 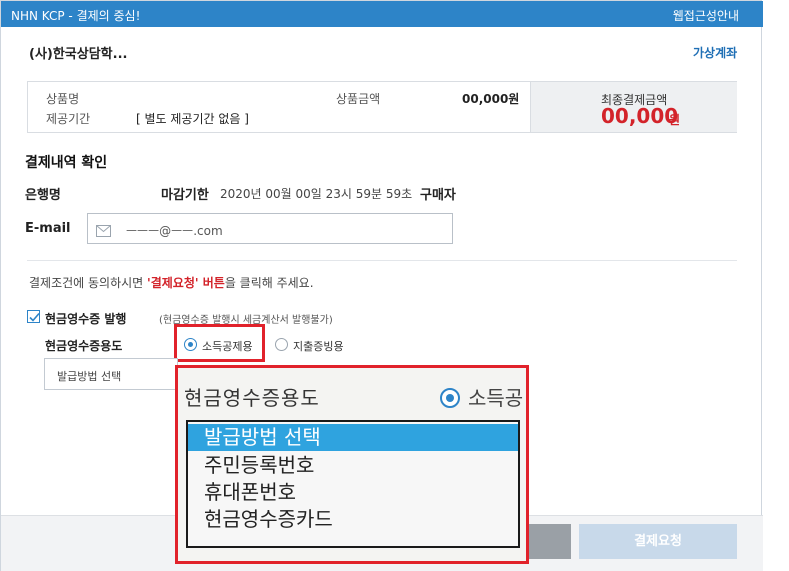 What do you see at coordinates (640, 116) in the screenshot?
I see `final-amount: 00,000` at bounding box center [640, 116].